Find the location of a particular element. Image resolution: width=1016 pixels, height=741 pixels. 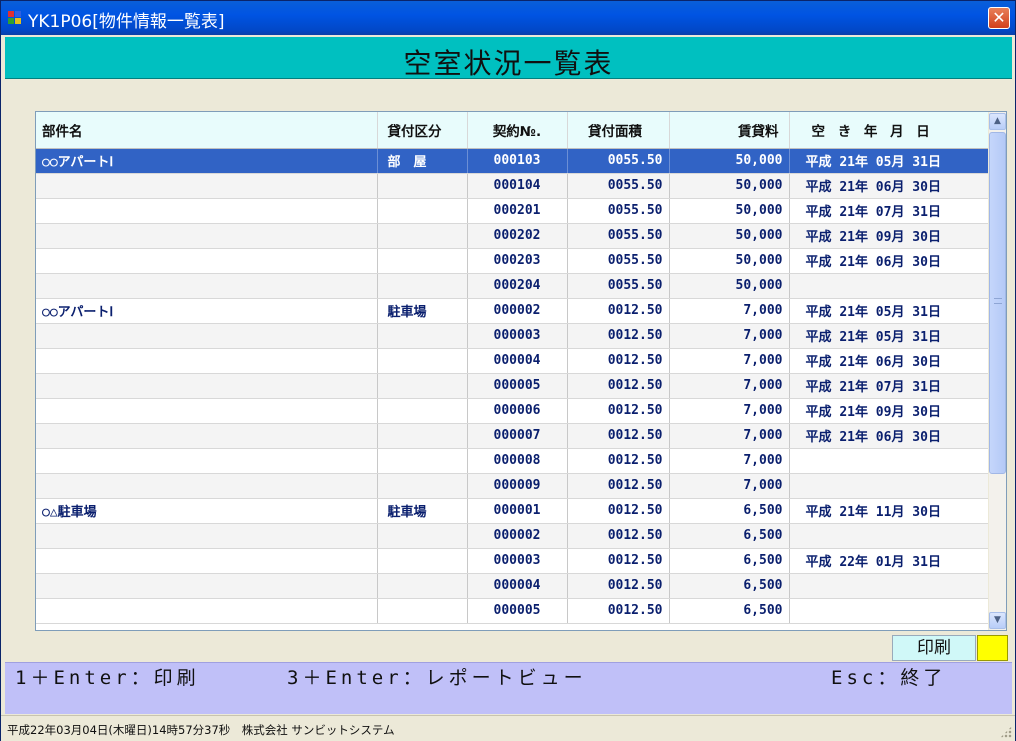

table-row: 000004 0012.50 7,000 平成 21年 06月 30日 is located at coordinates (512, 361).